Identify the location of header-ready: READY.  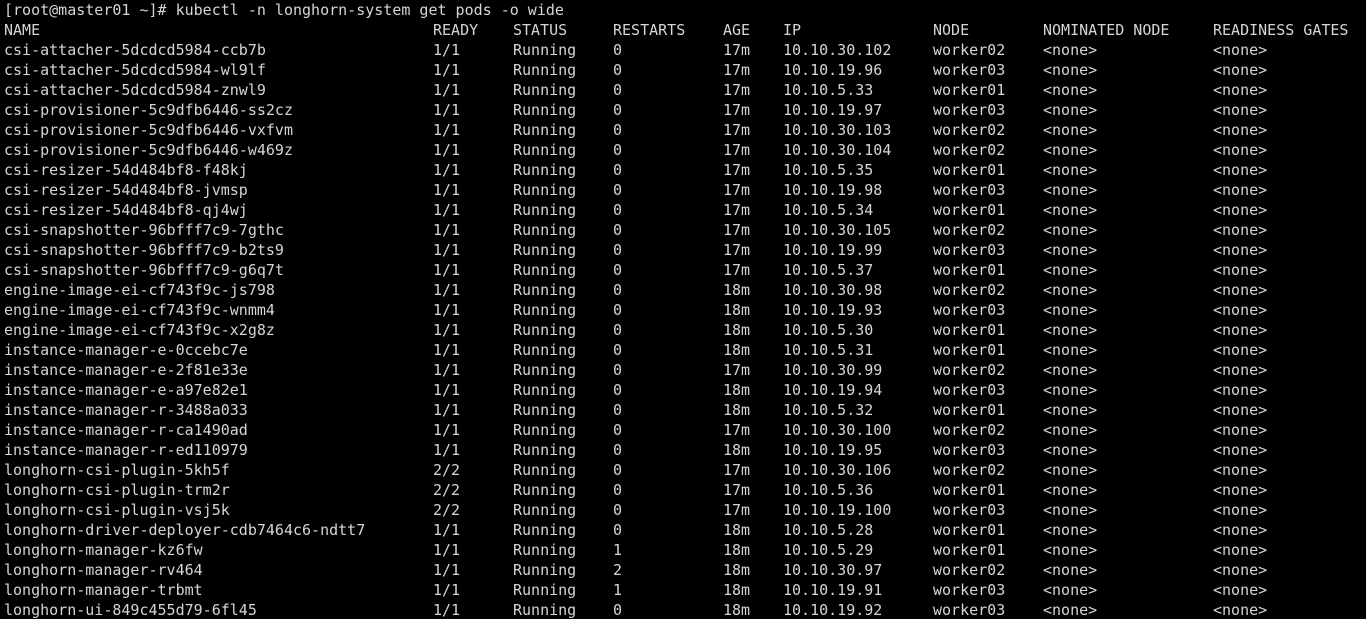
(456, 30).